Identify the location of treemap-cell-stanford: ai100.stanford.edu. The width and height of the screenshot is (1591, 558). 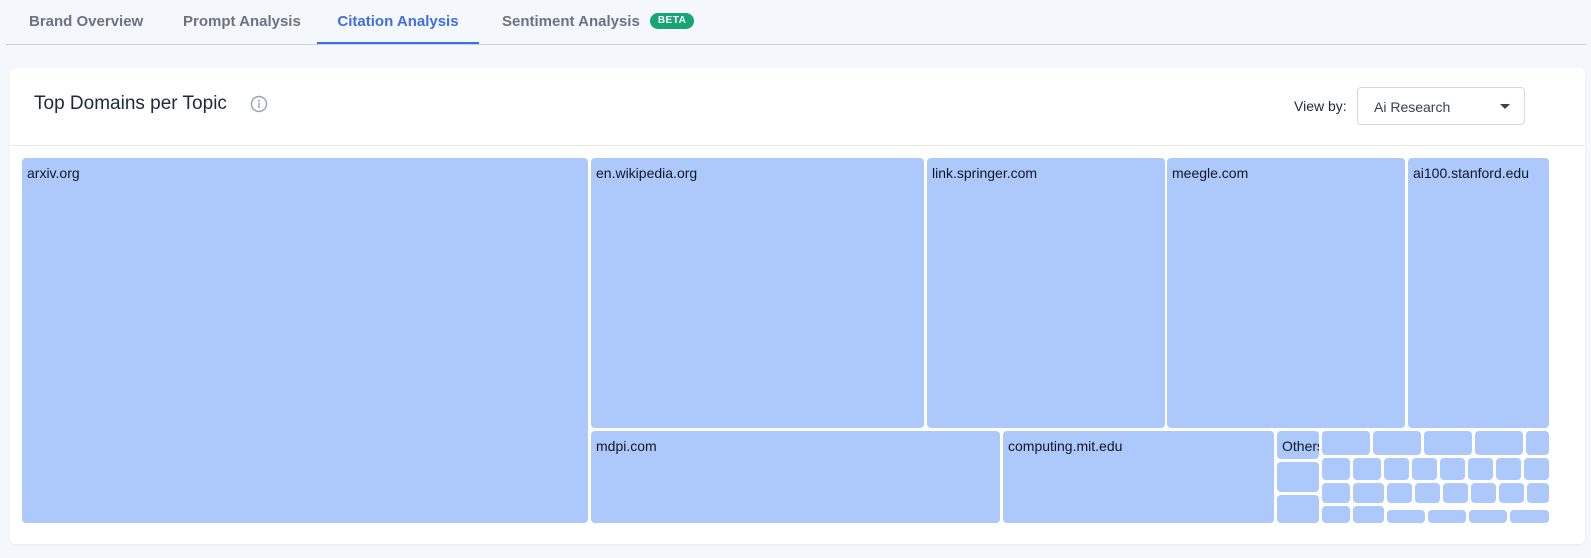
(1478, 293).